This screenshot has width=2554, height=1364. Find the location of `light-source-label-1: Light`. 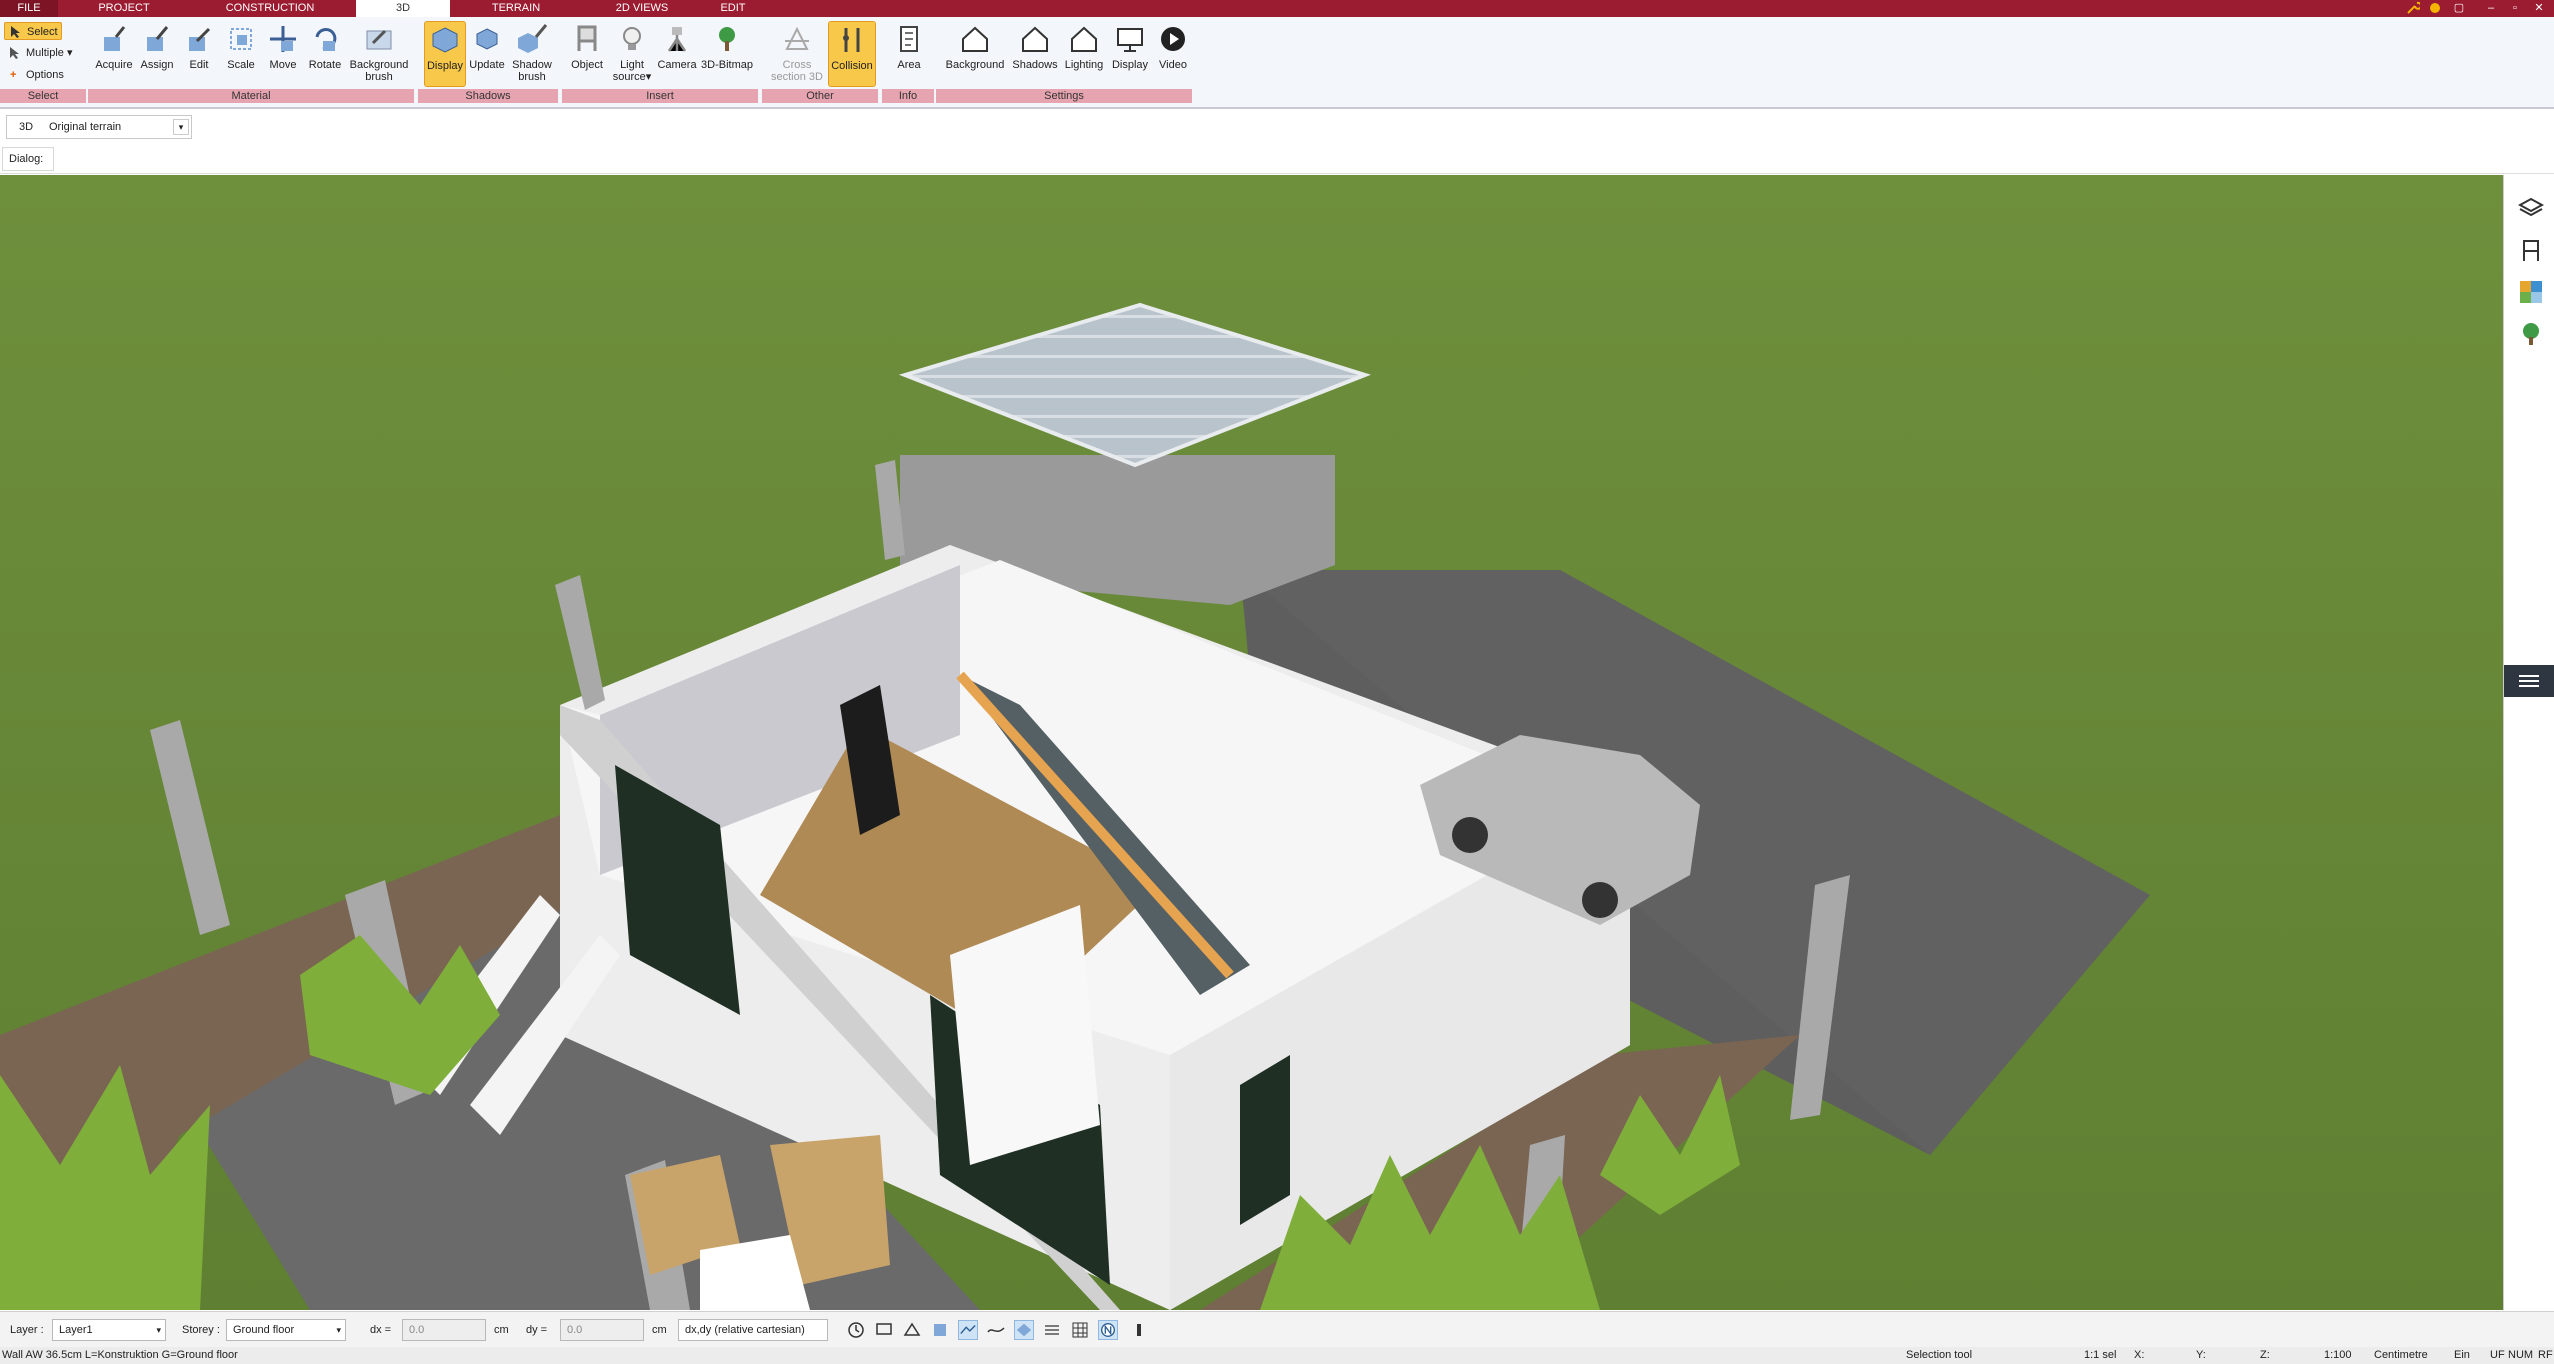

light-source-label-1: Light is located at coordinates (632, 65).